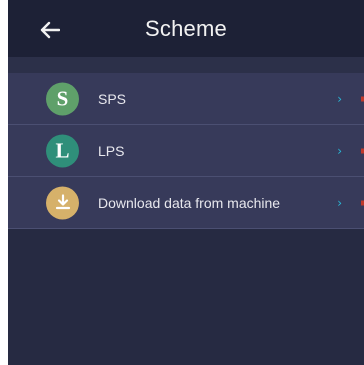  What do you see at coordinates (62, 150) in the screenshot?
I see `lps-letter-icon: L` at bounding box center [62, 150].